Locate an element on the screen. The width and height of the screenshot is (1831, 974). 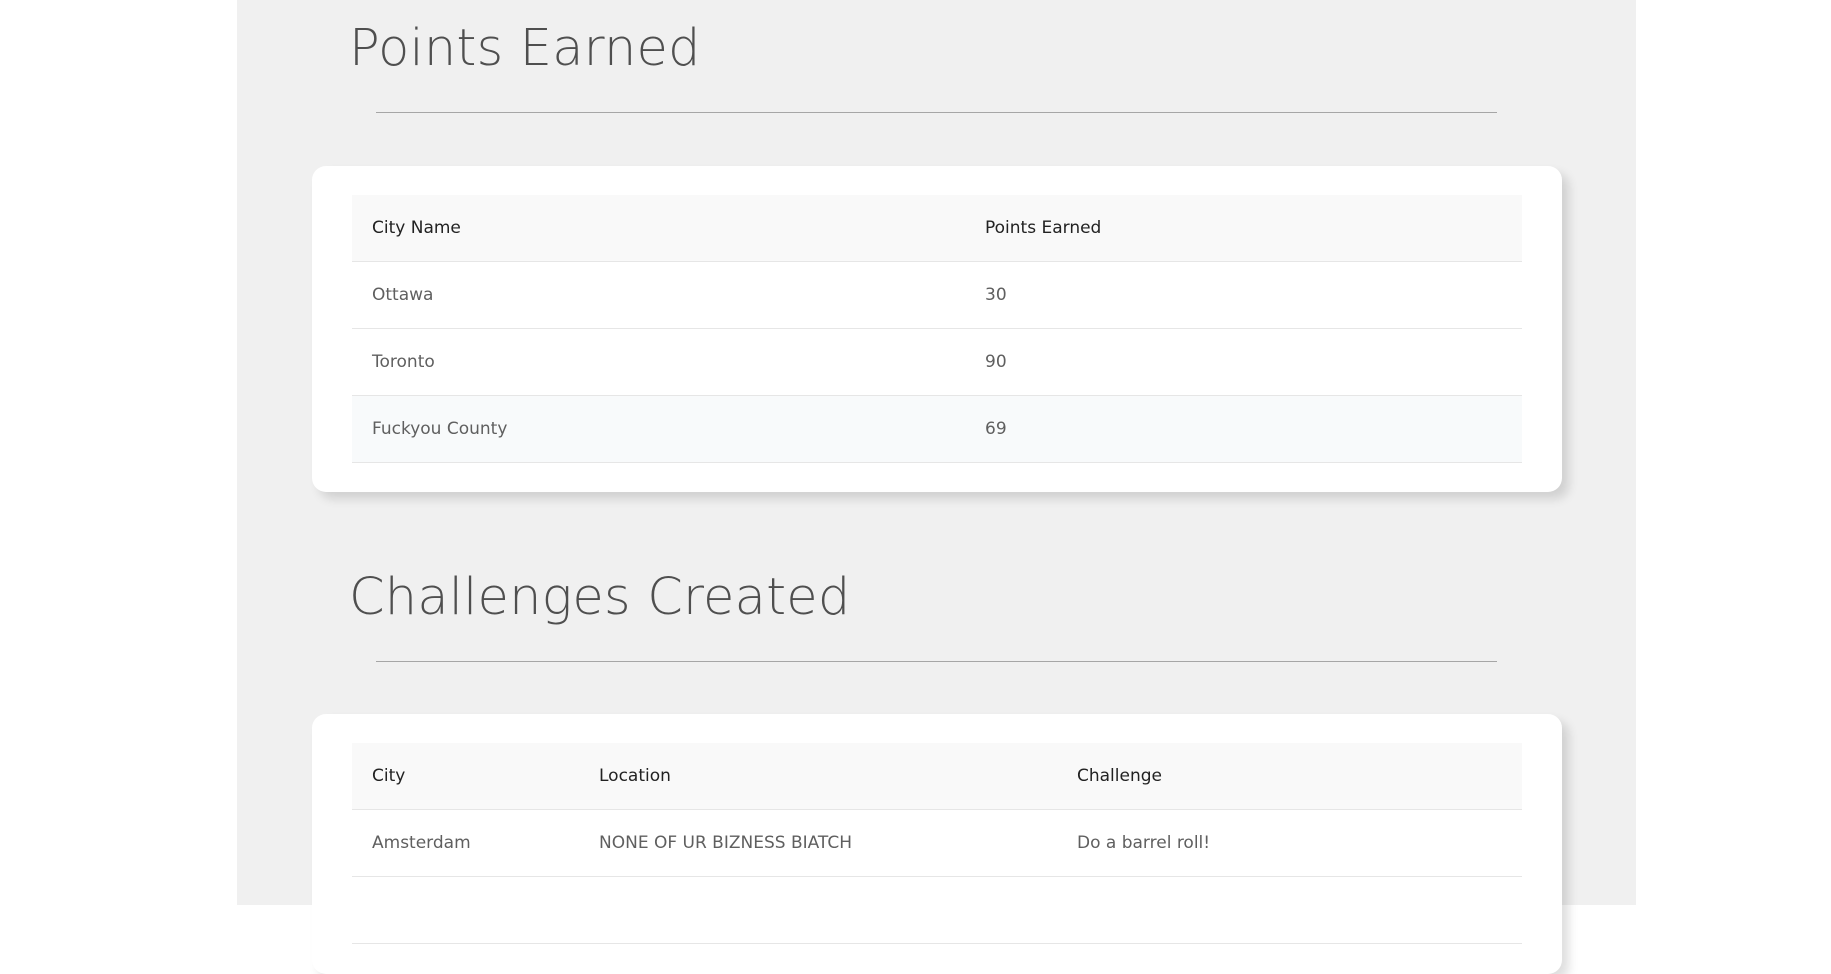
points-earned-title: Points Earned is located at coordinates (525, 48).